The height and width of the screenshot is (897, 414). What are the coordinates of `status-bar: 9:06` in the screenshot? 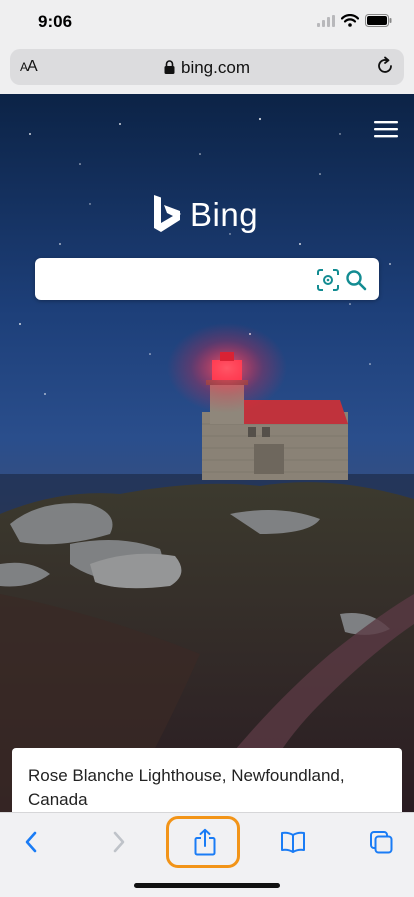 It's located at (207, 22).